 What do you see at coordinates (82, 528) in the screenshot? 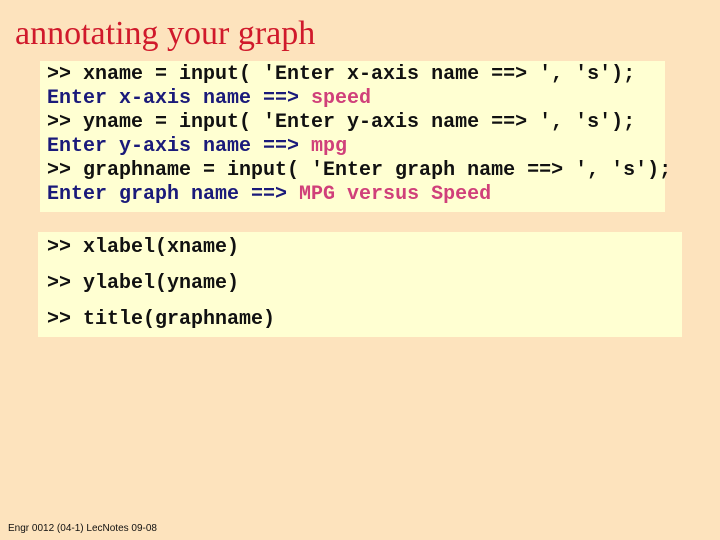
I see `slide-footer: Engr 0012 (04-1) LecNotes 09-08` at bounding box center [82, 528].